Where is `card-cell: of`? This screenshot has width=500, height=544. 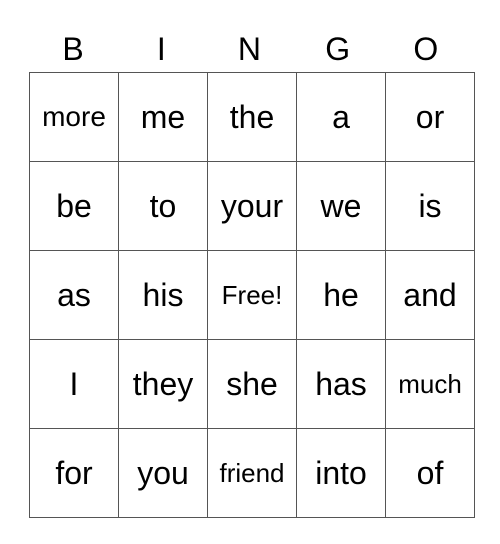
card-cell: of is located at coordinates (430, 473).